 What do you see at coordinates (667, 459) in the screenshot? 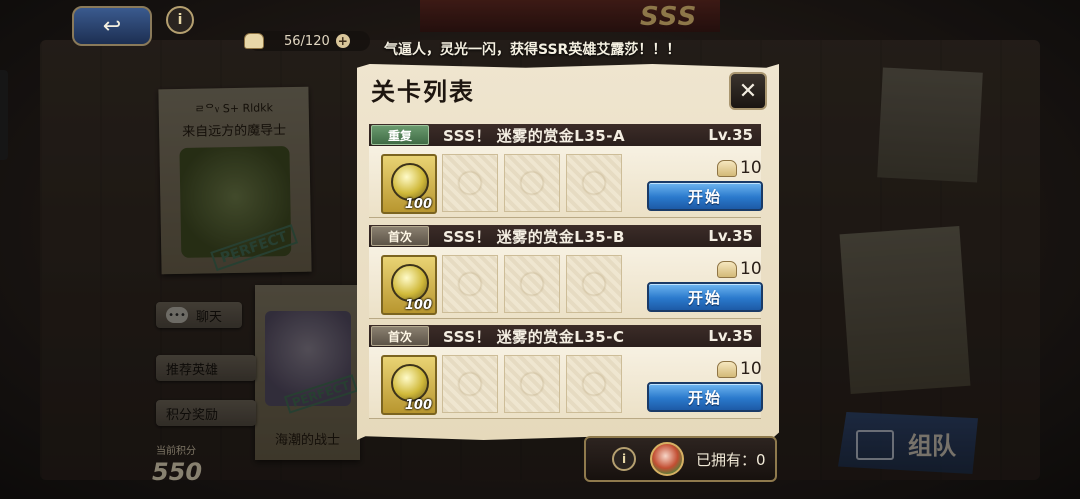
I see `event-item-icon` at bounding box center [667, 459].